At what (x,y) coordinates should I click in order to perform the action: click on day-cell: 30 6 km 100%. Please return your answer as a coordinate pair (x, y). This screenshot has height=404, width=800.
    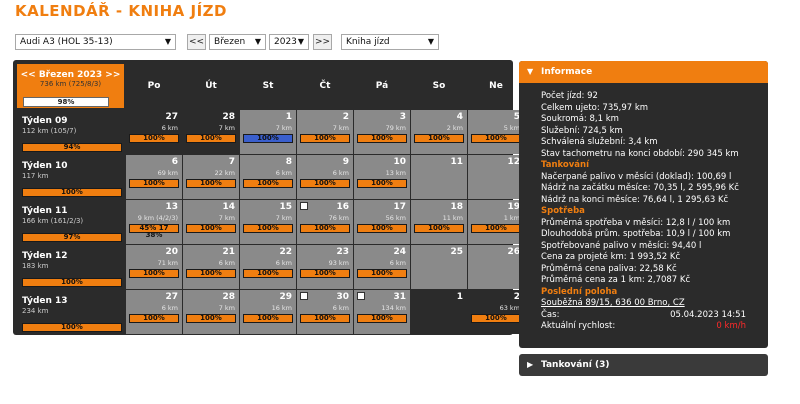
    Looking at the image, I should click on (325, 312).